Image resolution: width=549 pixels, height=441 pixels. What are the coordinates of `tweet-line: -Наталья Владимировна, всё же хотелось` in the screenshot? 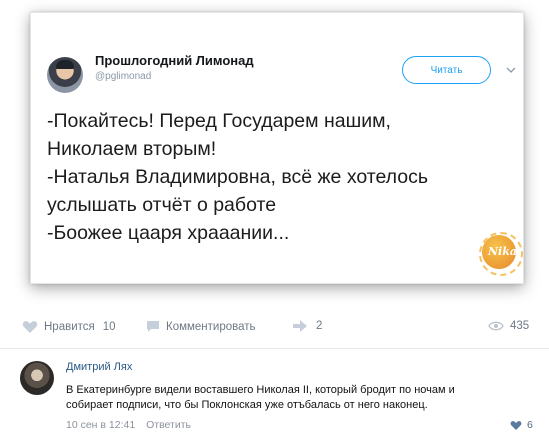 It's located at (238, 177).